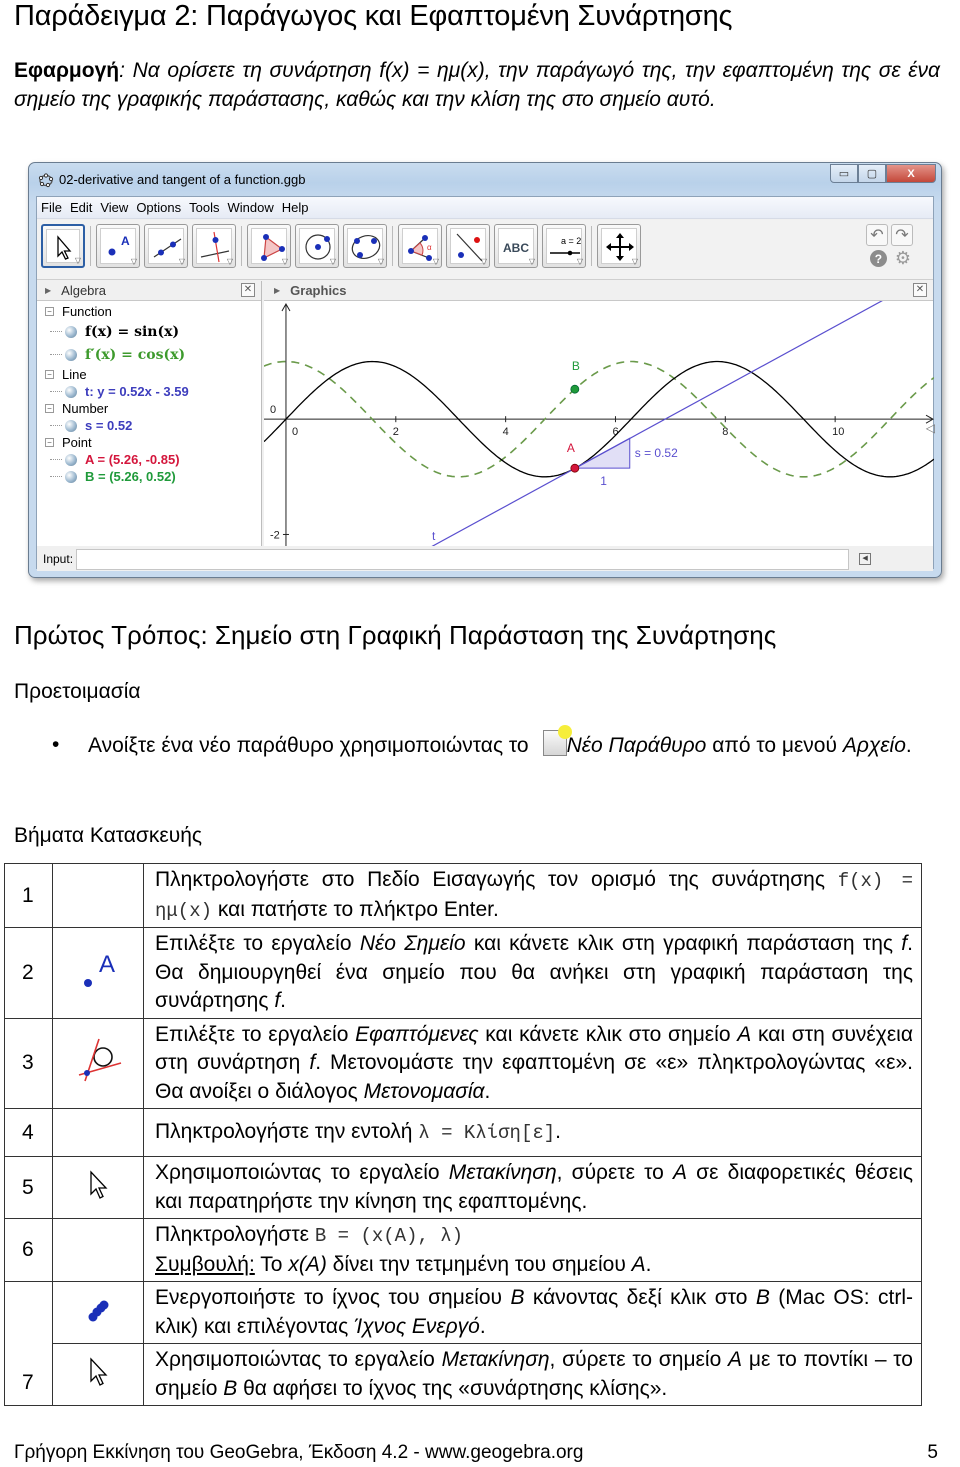 The width and height of the screenshot is (960, 1467). I want to click on object-definition: t: y = 0.52x - 3.59, so click(137, 391).